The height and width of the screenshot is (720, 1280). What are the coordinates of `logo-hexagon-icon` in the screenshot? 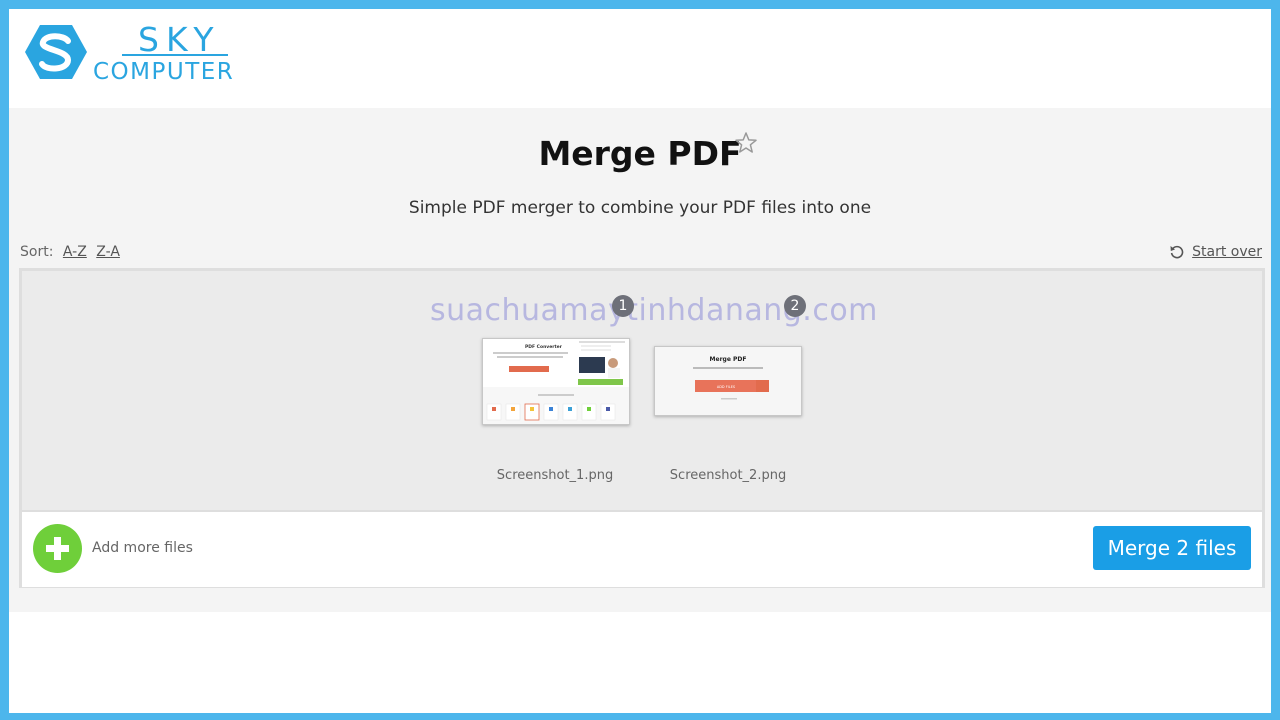 It's located at (56, 52).